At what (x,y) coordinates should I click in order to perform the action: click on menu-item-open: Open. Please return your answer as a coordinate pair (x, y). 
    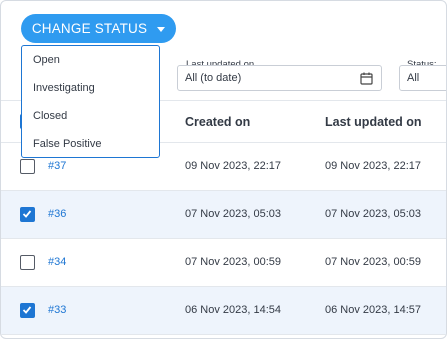
    Looking at the image, I should click on (46, 60).